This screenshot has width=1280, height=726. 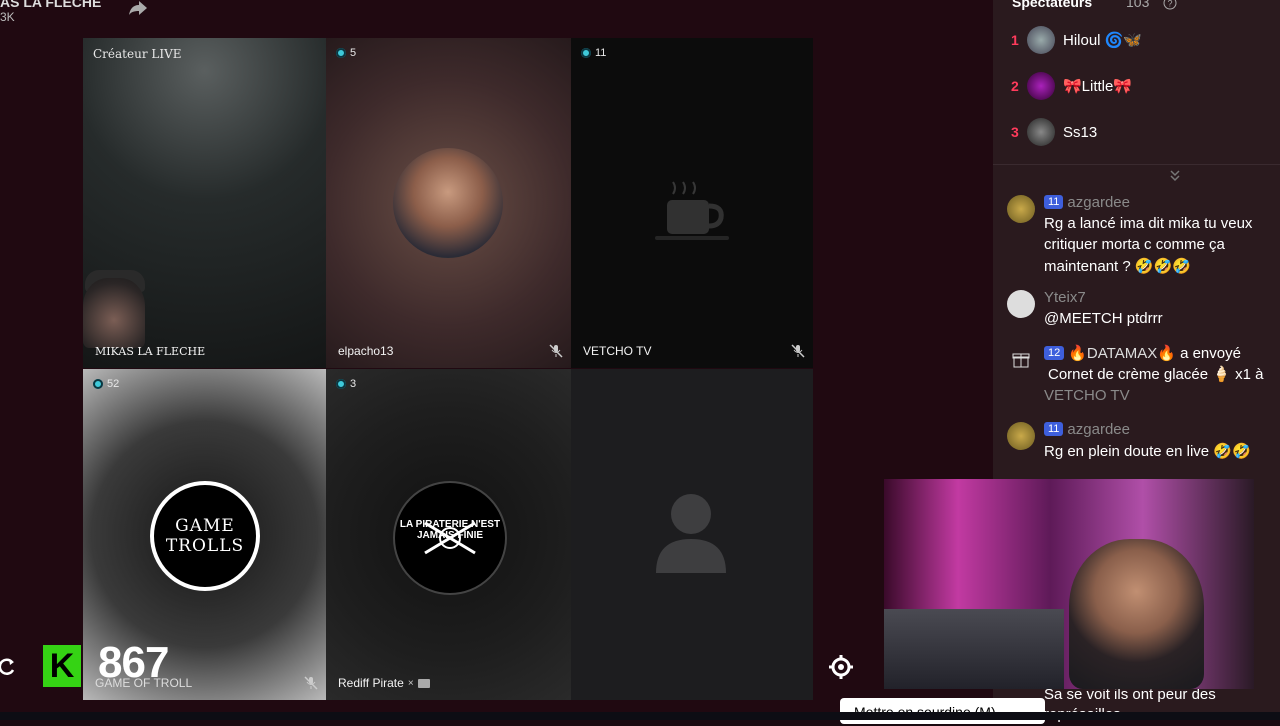 I want to click on monitor-icon, so click(x=423, y=683).